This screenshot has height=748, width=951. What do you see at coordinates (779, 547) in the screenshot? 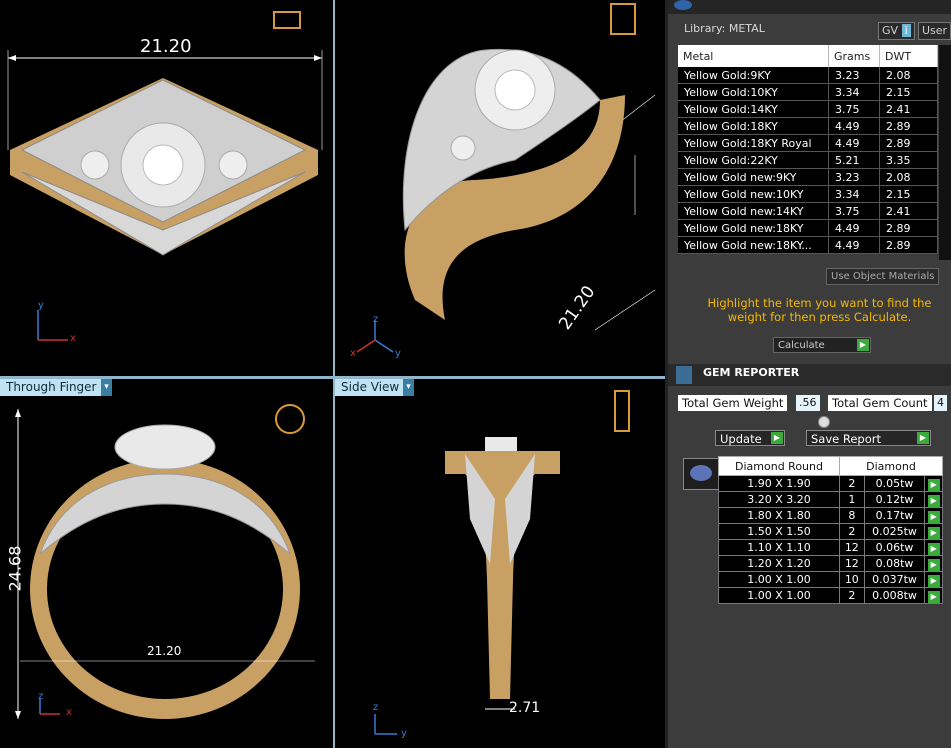
I see `size-cell: 1.10 X 1.10` at bounding box center [779, 547].